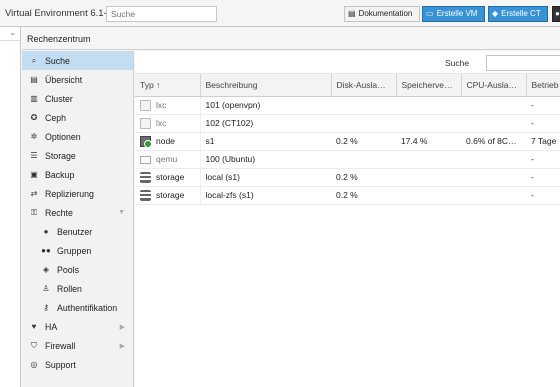 This screenshot has width=560, height=387. I want to click on documentation-button: ▤ Dokumentation, so click(382, 14).